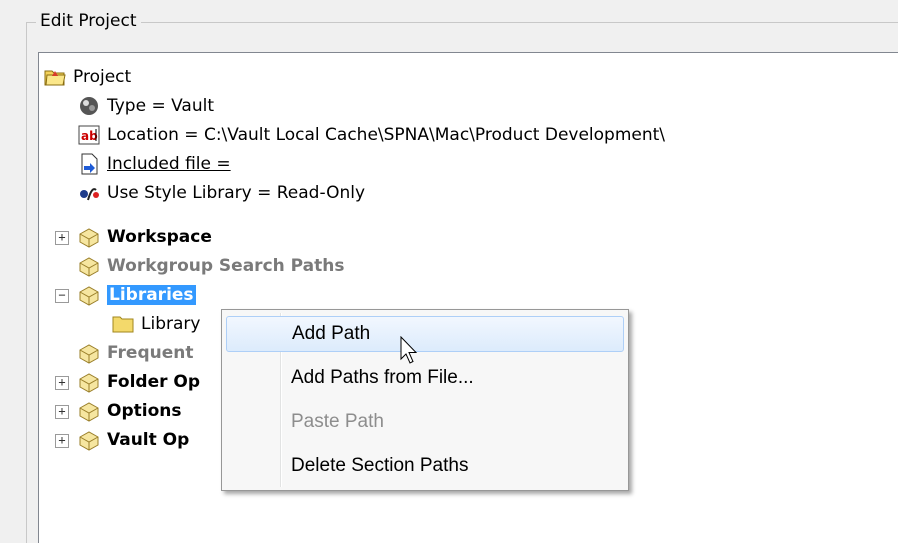 The height and width of the screenshot is (543, 898). I want to click on tree-item-workgroup-search-paths: Workgroup Search Paths, so click(211, 266).